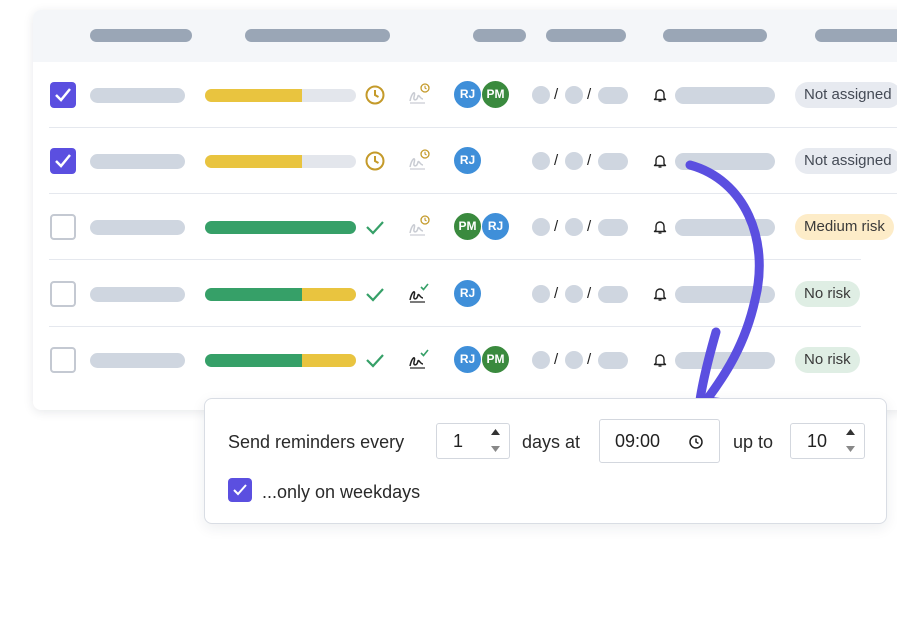  I want to click on weekdays-checkbox, so click(240, 490).